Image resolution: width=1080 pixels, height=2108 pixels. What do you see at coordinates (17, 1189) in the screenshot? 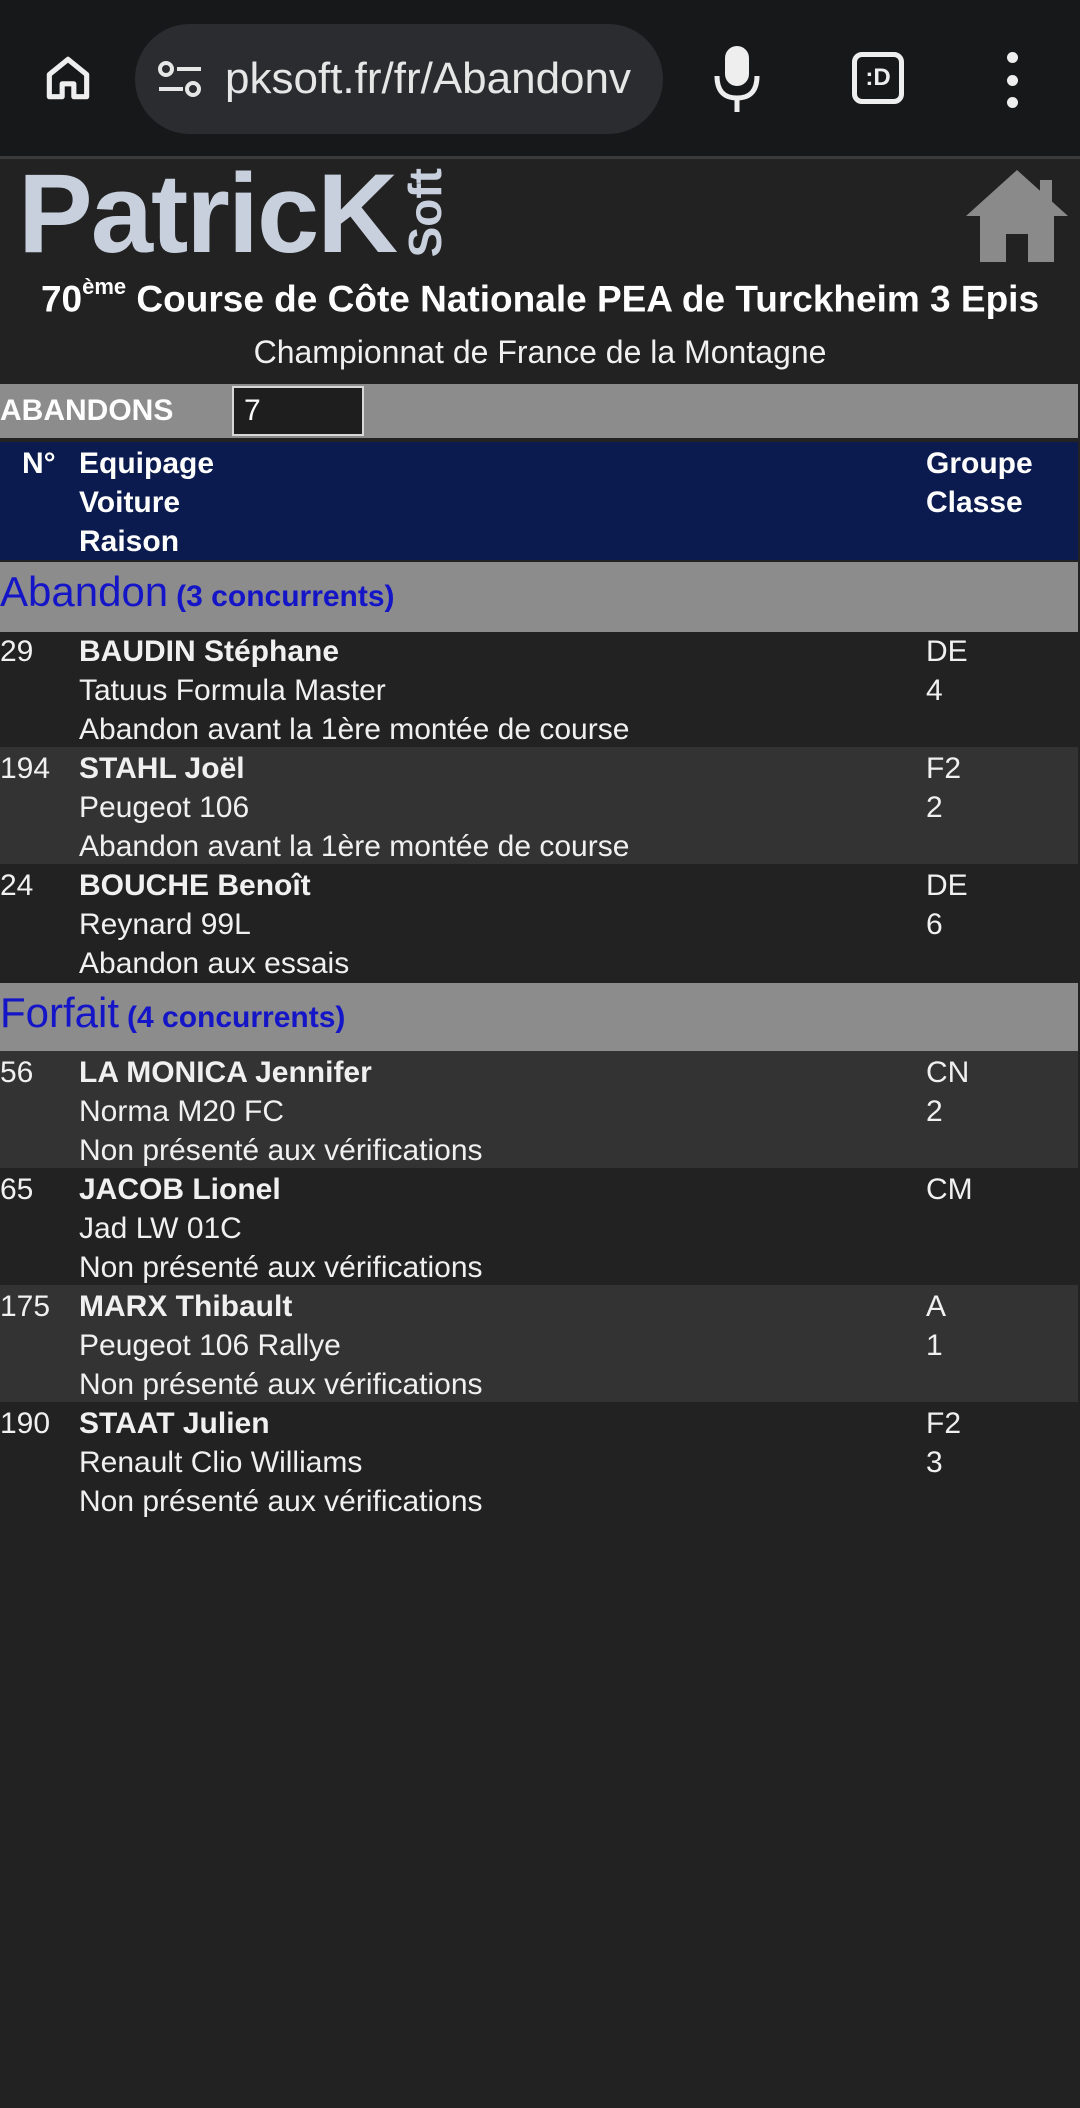
I see `row-number: 65` at bounding box center [17, 1189].